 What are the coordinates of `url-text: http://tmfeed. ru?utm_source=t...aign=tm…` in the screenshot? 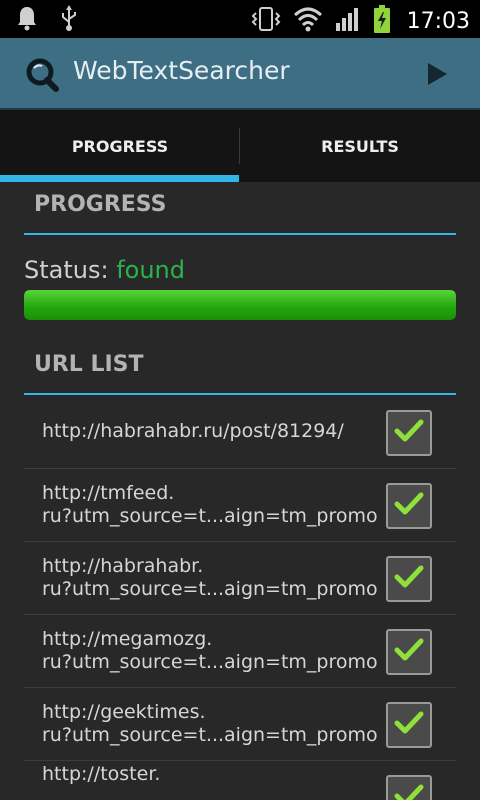 It's located at (210, 504).